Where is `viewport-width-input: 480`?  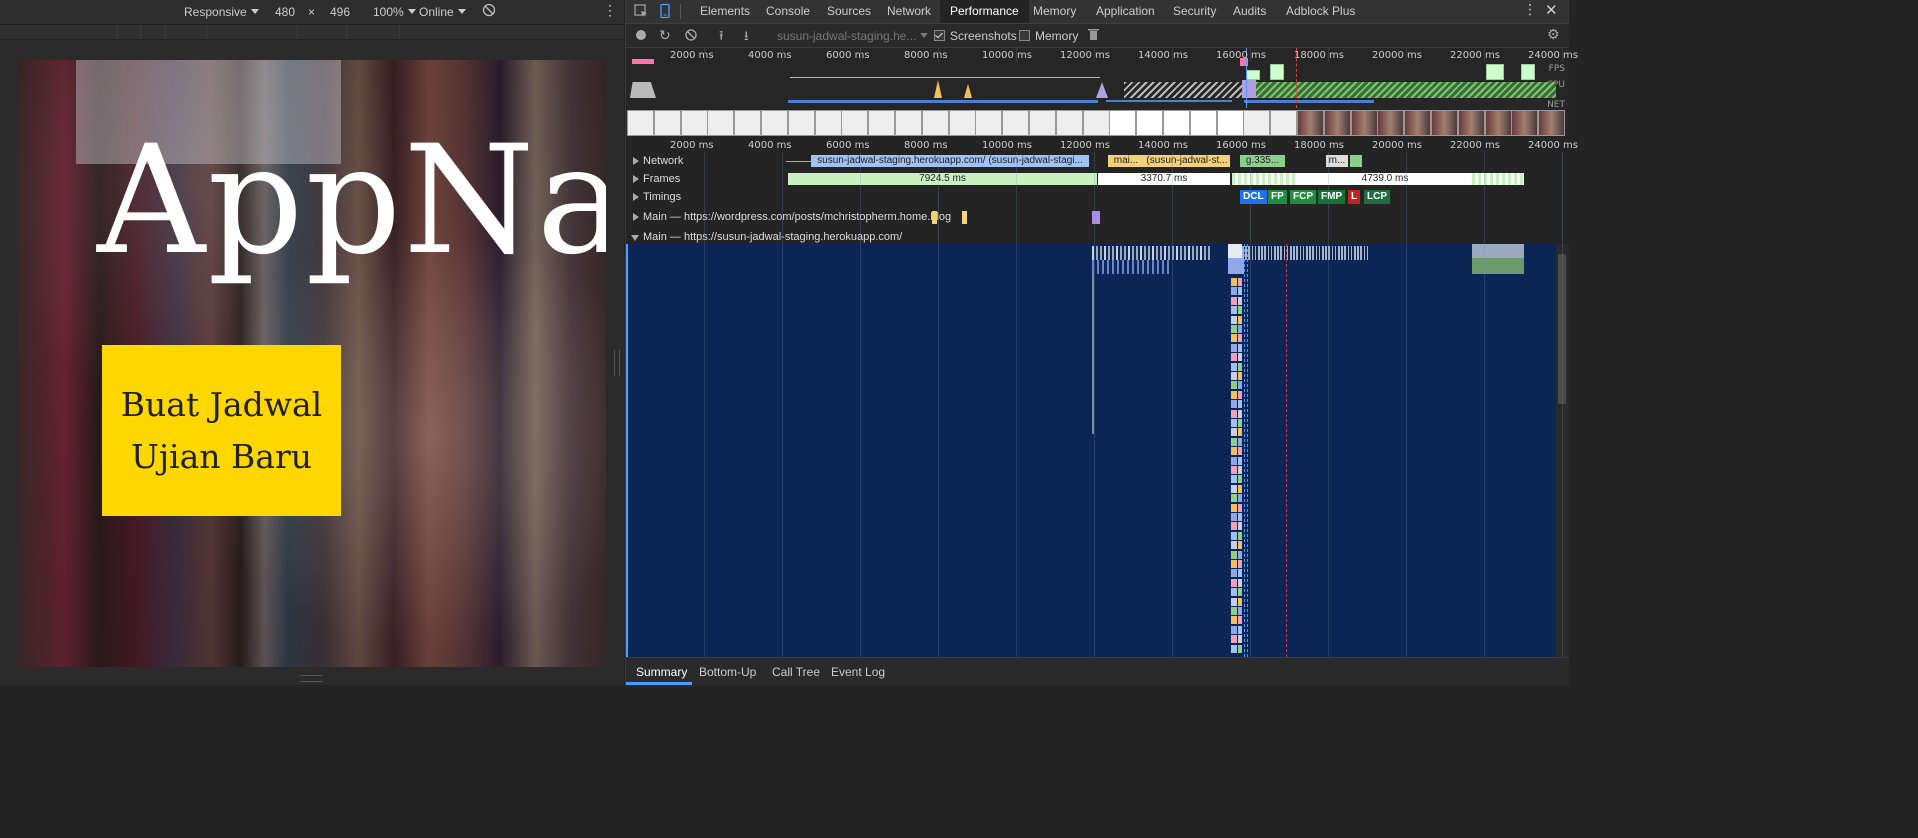 viewport-width-input: 480 is located at coordinates (285, 12).